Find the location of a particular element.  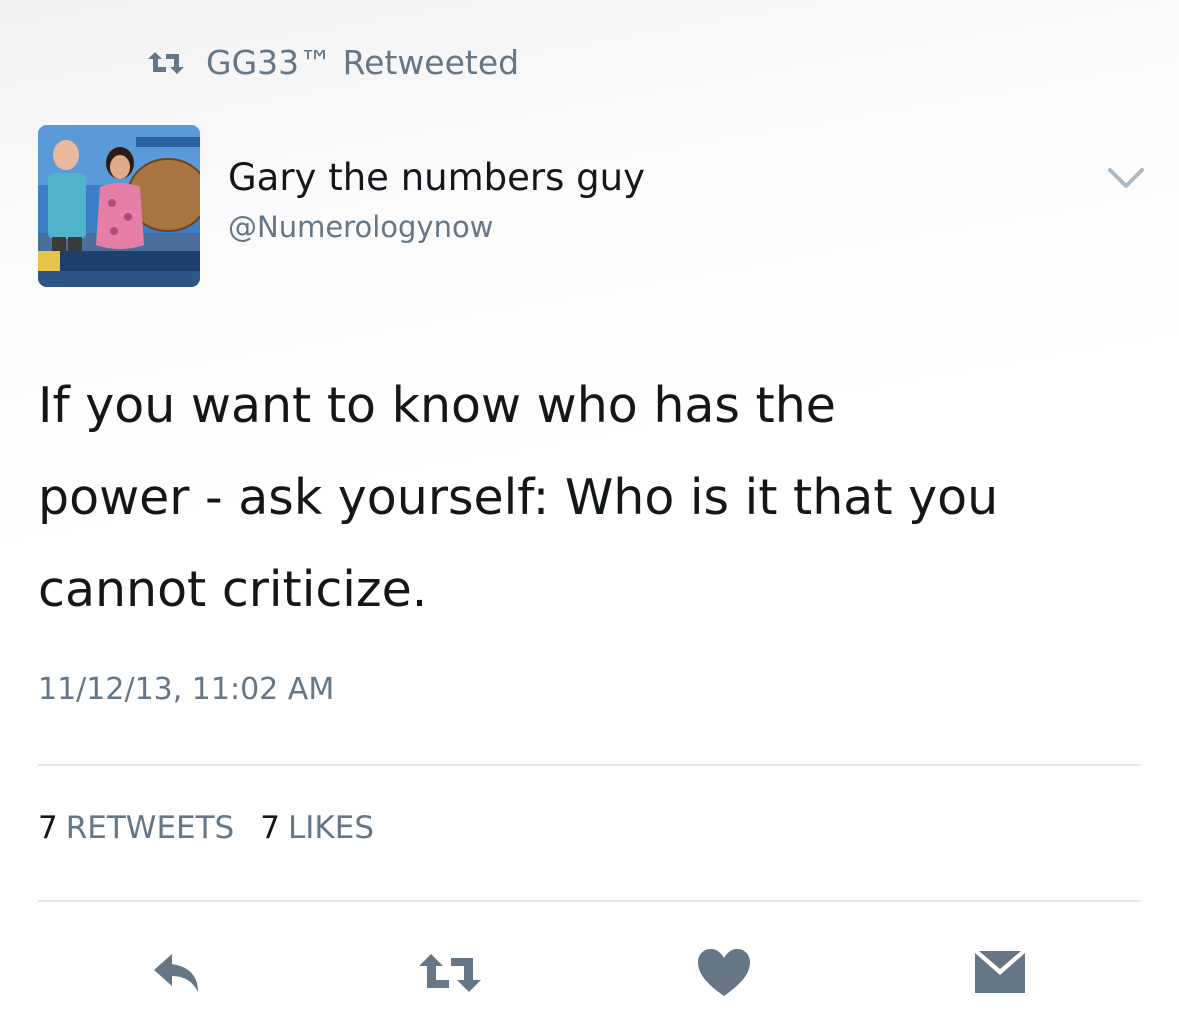

tweet-text-line: If you want to know who has the is located at coordinates (437, 405).